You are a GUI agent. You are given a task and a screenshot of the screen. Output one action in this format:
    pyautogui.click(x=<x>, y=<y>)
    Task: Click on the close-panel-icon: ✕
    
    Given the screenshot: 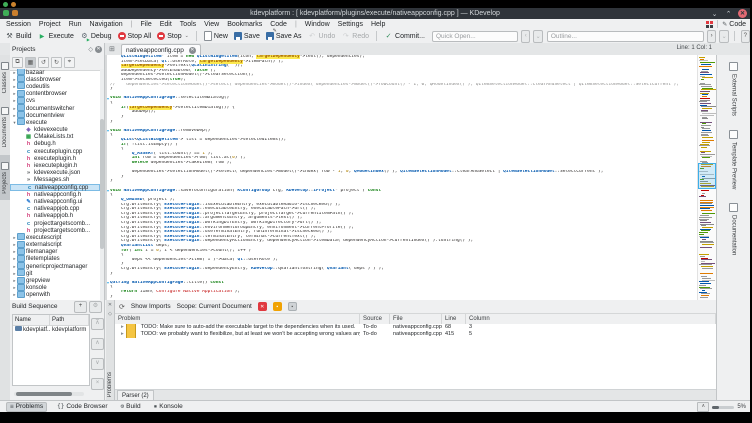 What is the action you would take?
    pyautogui.click(x=98, y=49)
    